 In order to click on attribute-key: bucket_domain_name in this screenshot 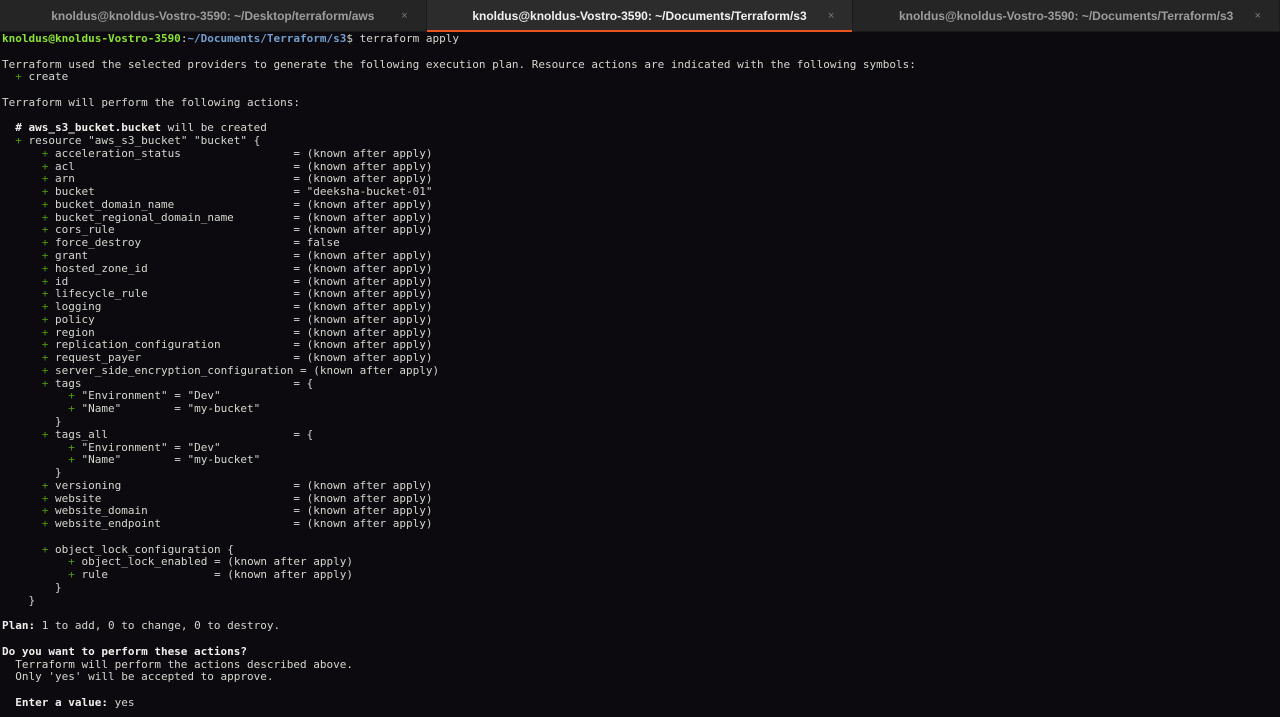, I will do `click(115, 204)`.